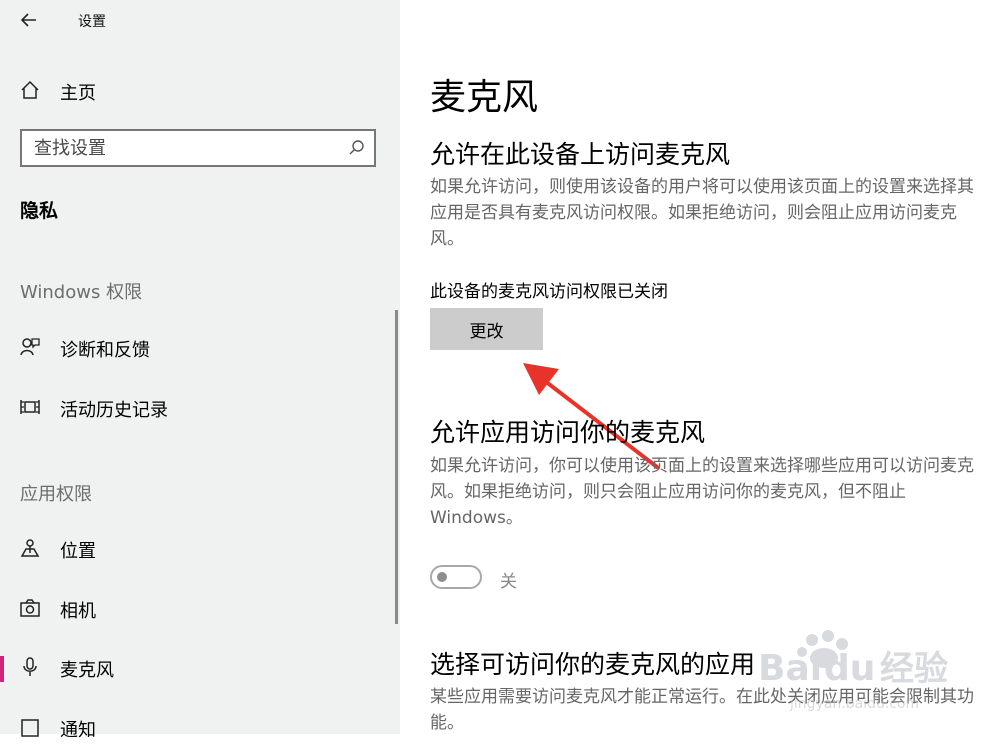 The width and height of the screenshot is (991, 748). What do you see at coordinates (56, 494) in the screenshot?
I see `group-title: 应用权限` at bounding box center [56, 494].